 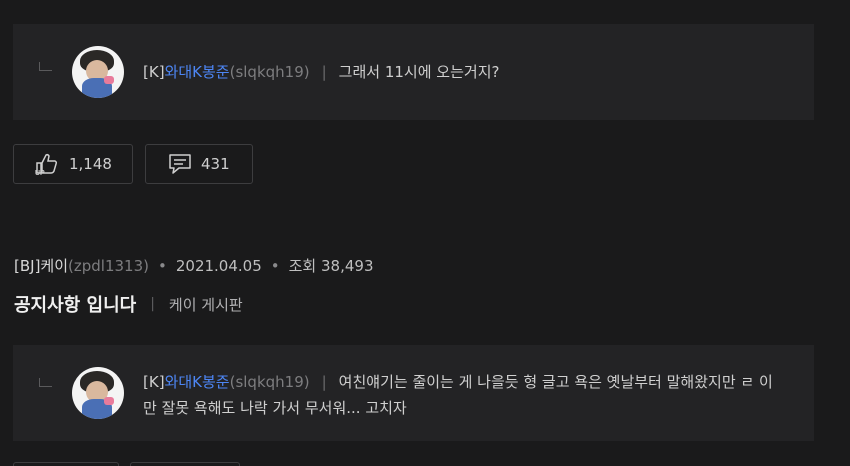 I want to click on post-author-id: (zpdl1313), so click(x=108, y=266).